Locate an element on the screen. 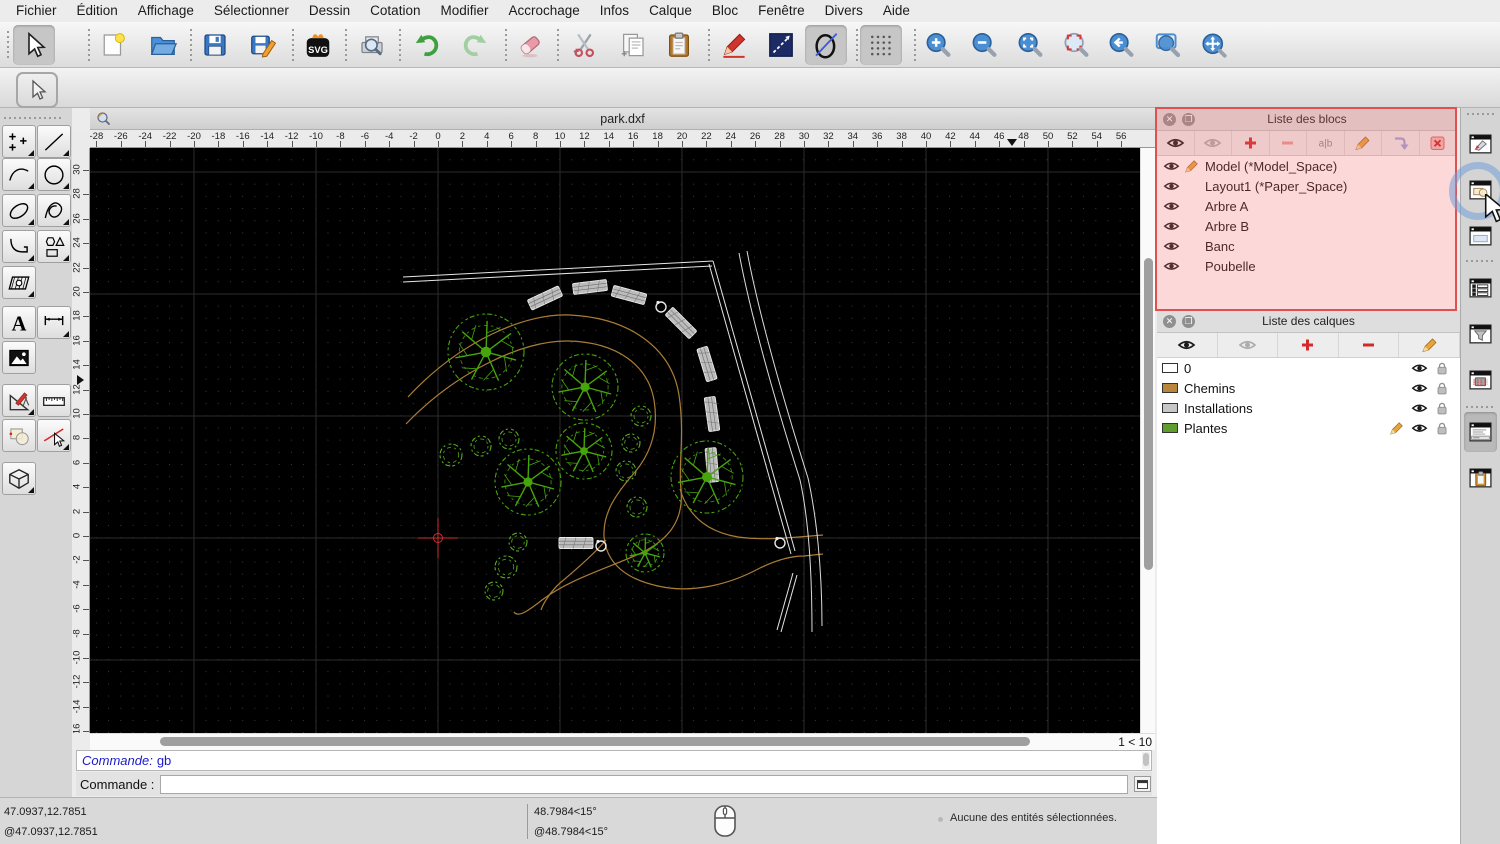 This screenshot has width=1500, height=844. block-panel-header: ✕ ❐ Liste des blocs is located at coordinates (1307, 119).